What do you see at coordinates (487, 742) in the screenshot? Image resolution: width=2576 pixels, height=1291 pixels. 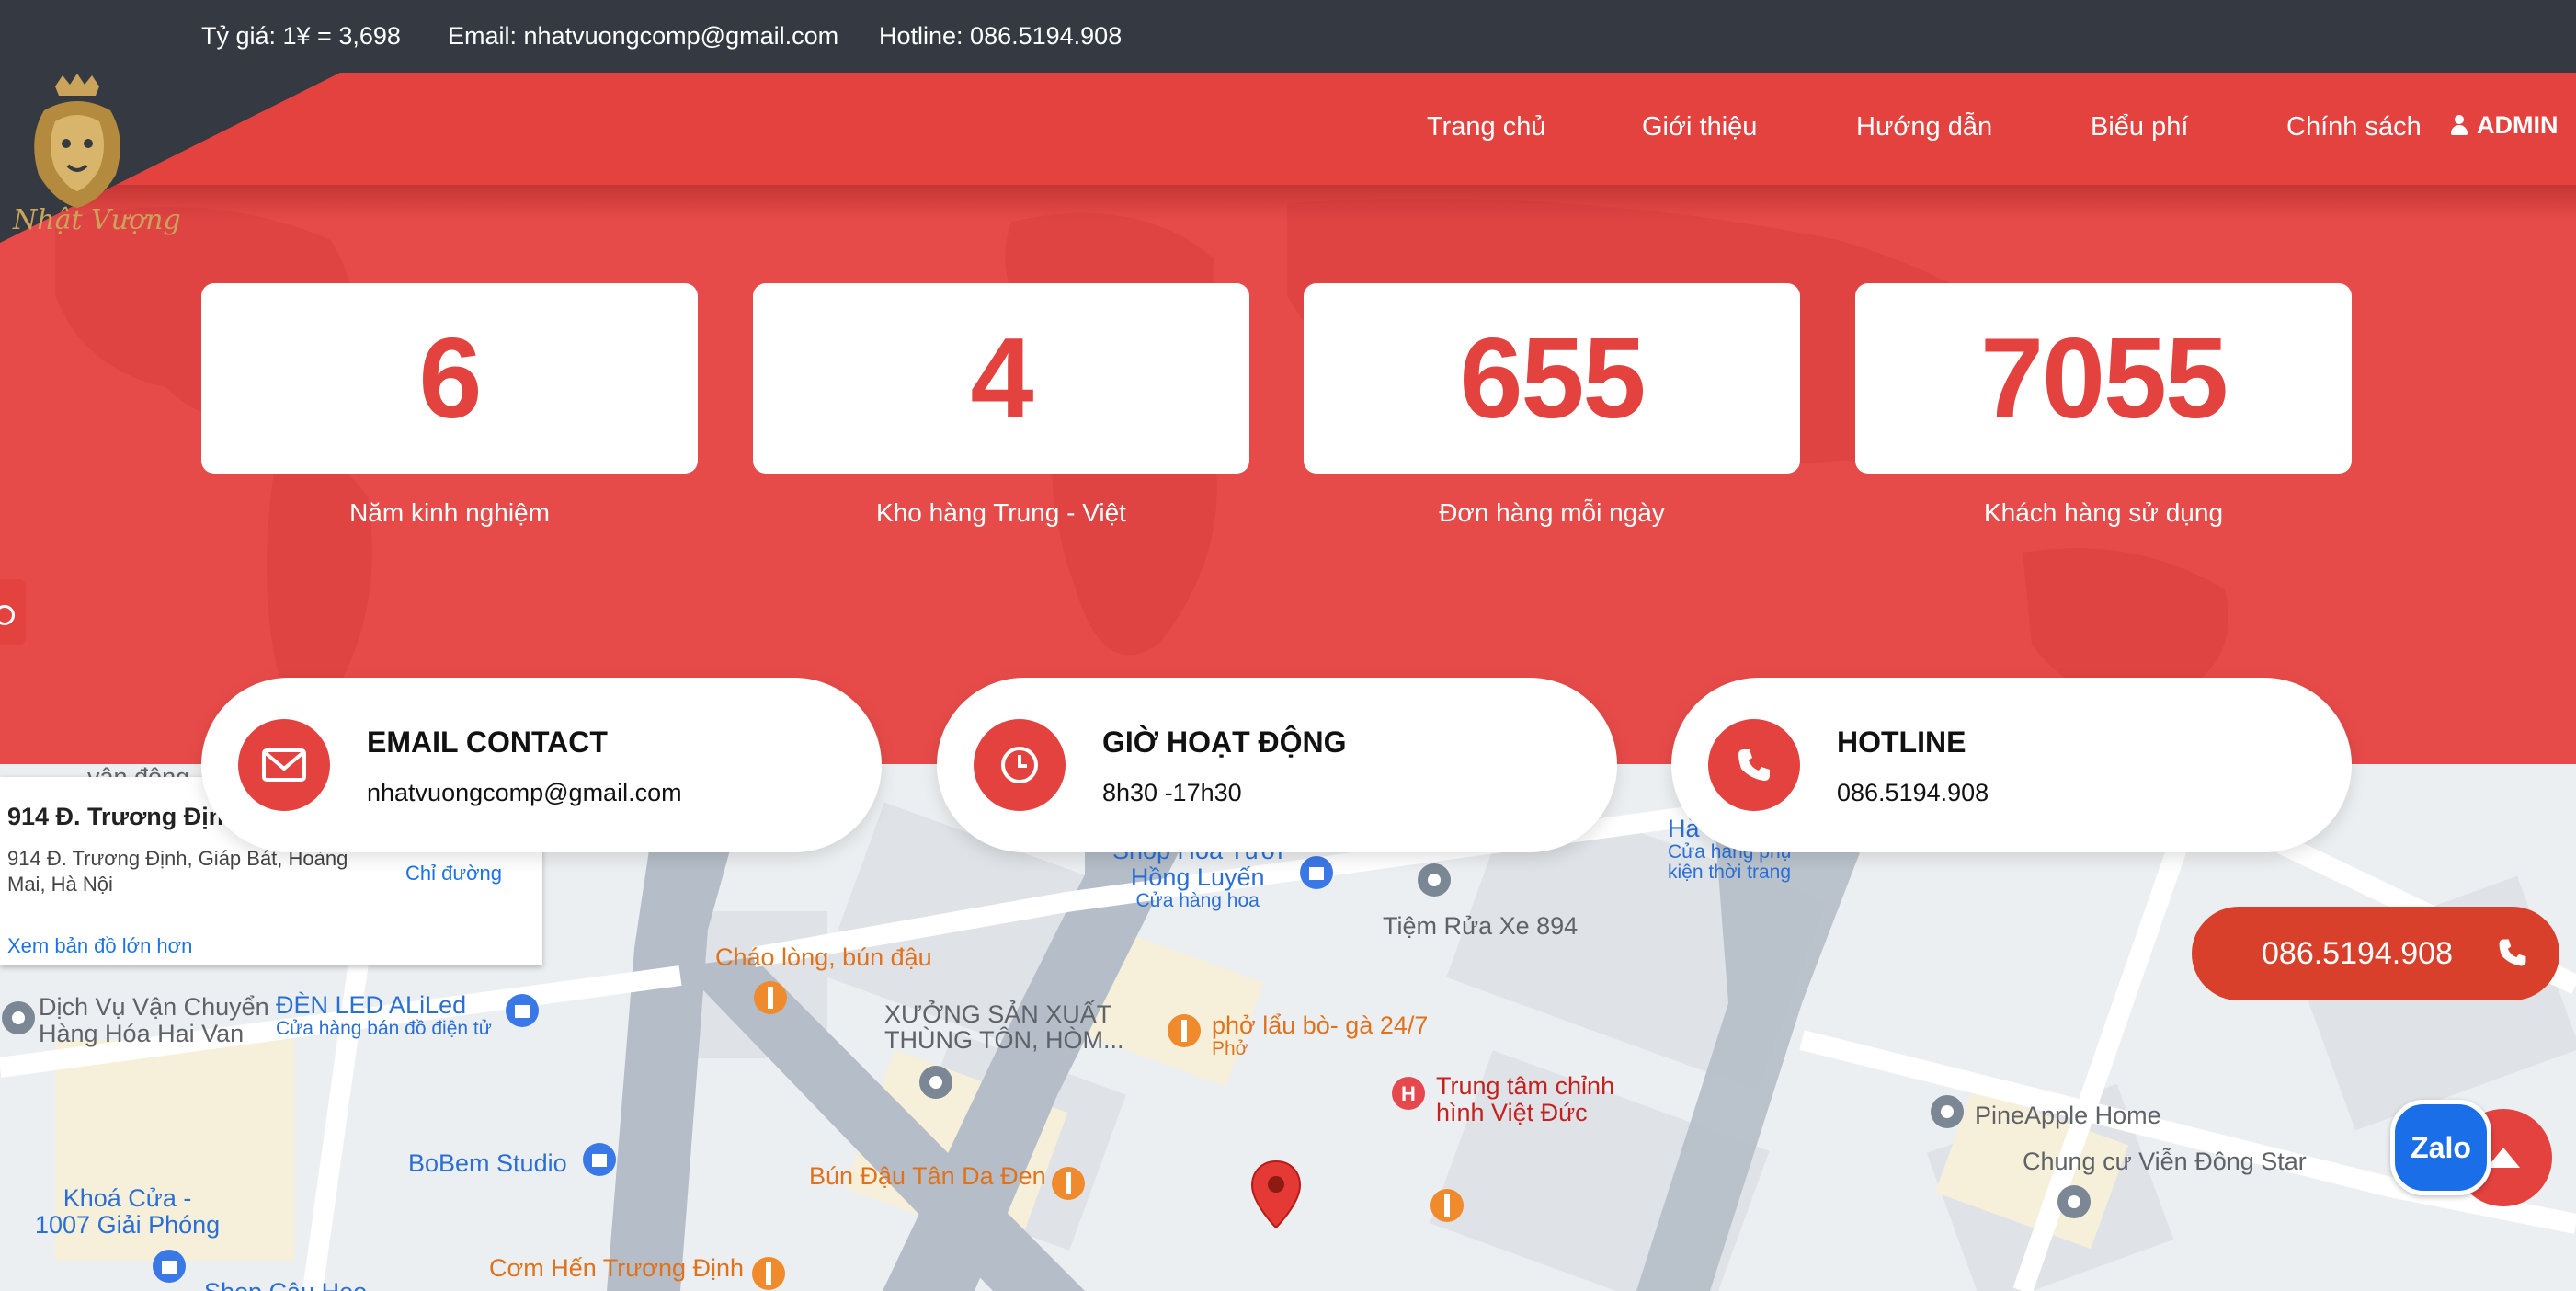 I see `contact-title: EMAIL CONTACT` at bounding box center [487, 742].